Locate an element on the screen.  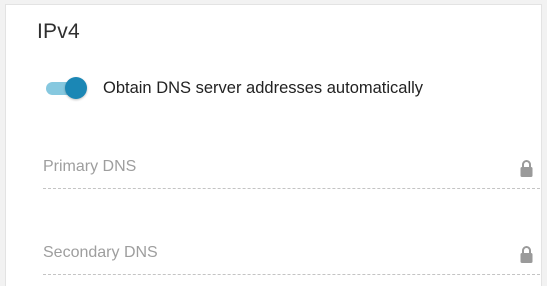
secondary-dns-input is located at coordinates (273, 253).